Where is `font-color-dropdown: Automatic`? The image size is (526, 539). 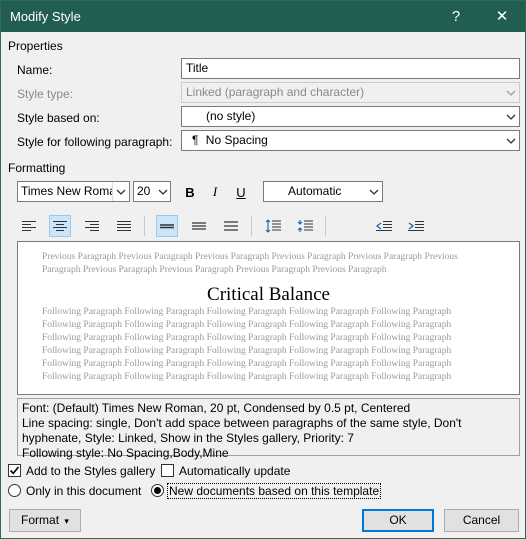
font-color-dropdown: Automatic is located at coordinates (323, 191).